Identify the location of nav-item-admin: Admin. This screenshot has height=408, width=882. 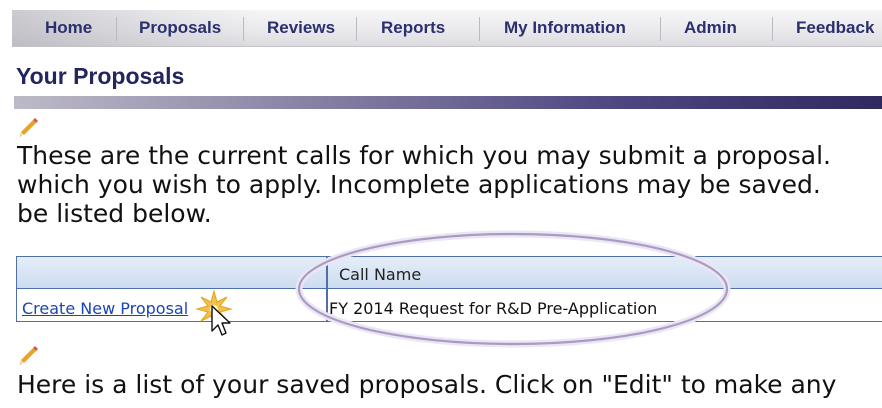
(710, 28).